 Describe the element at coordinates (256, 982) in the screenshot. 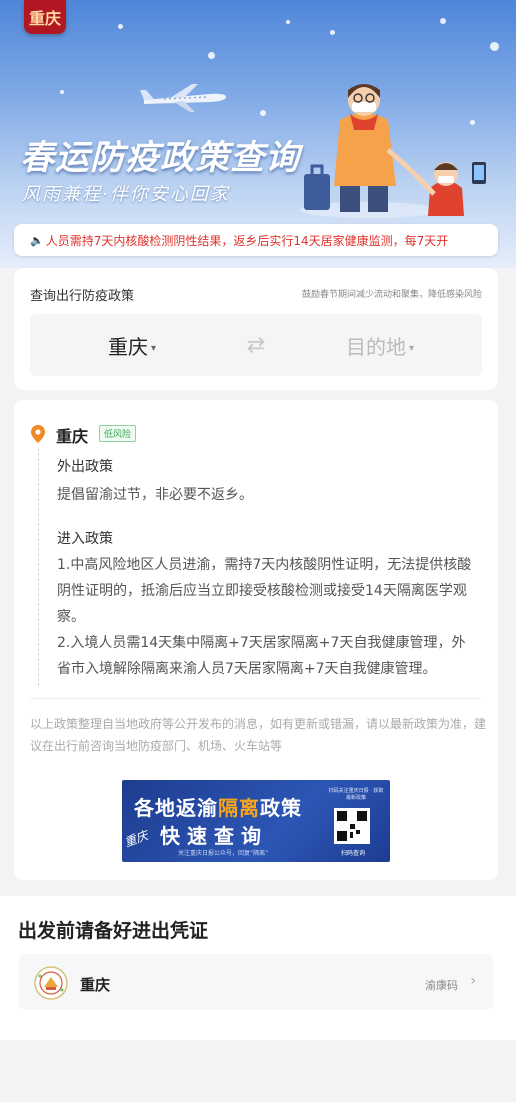

I see `health-code-row: 重庆 渝康码 ›` at that location.